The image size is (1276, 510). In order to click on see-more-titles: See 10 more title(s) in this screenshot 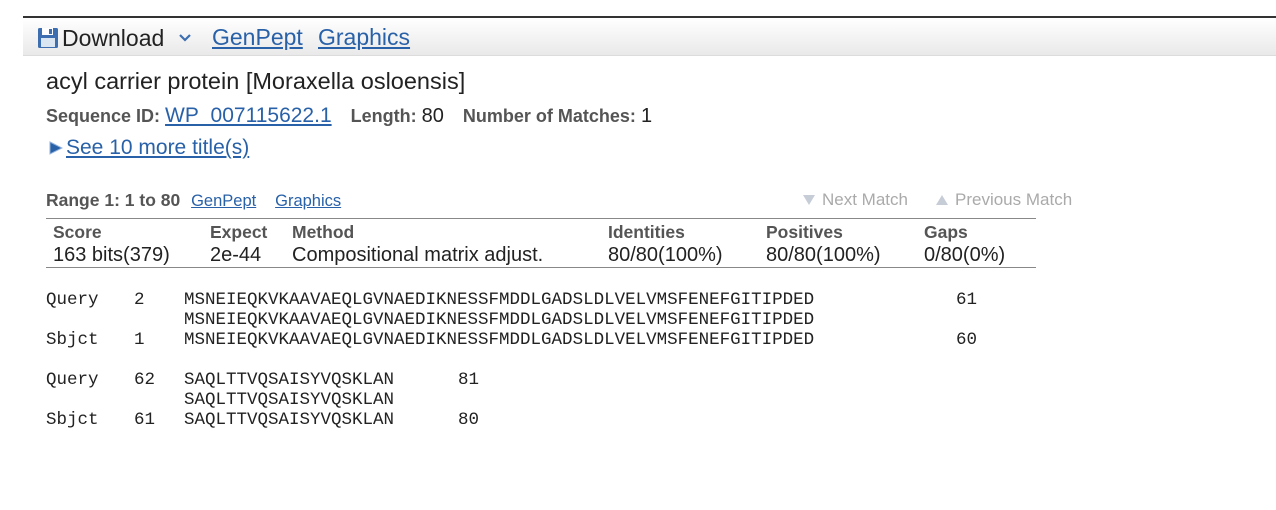, I will do `click(148, 148)`.